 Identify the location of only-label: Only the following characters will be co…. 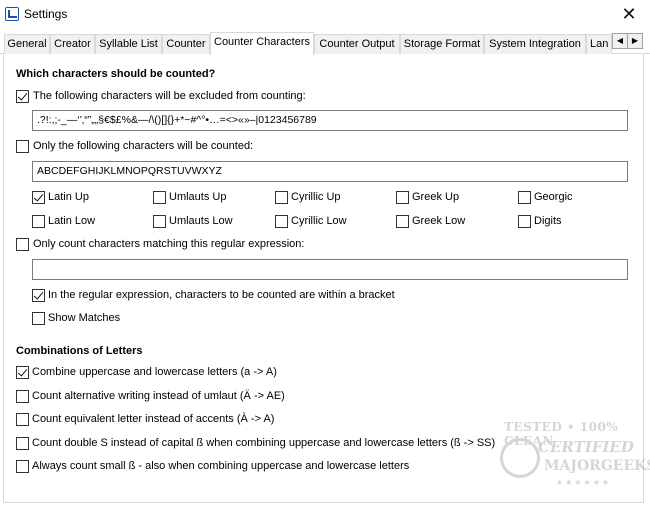
(143, 146).